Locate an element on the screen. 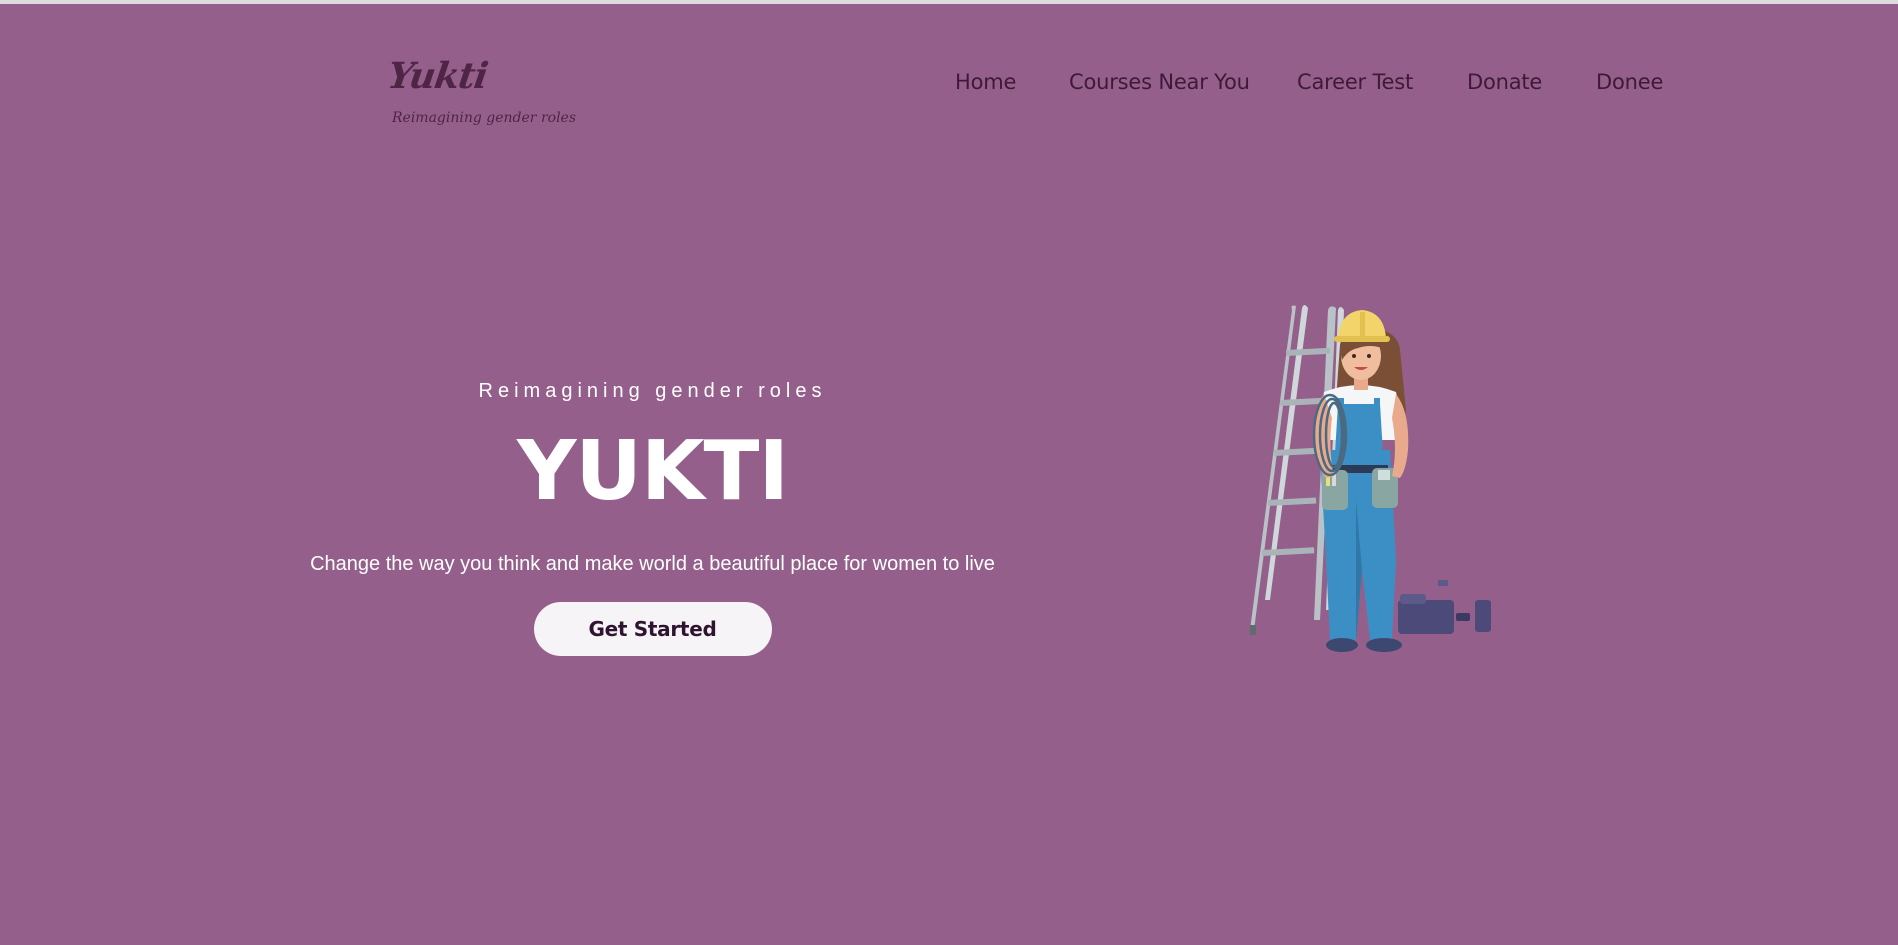 Image resolution: width=1898 pixels, height=945 pixels. nav-item-home: Home is located at coordinates (985, 82).